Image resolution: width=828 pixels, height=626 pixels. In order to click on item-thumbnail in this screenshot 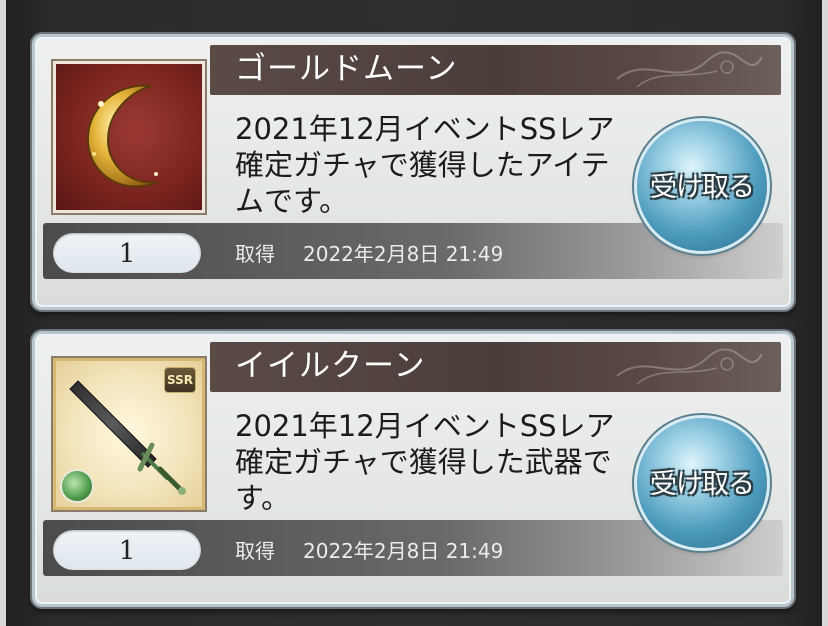, I will do `click(129, 137)`.